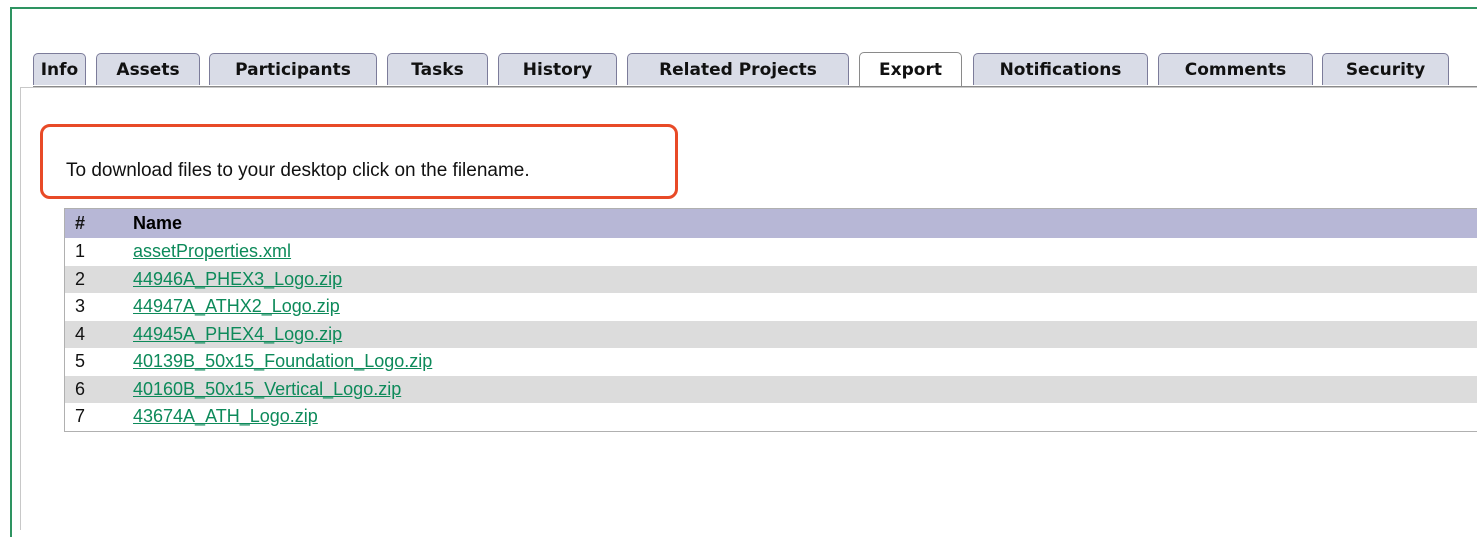 The image size is (1477, 537). Describe the element at coordinates (80, 251) in the screenshot. I see `row-number: 1` at that location.